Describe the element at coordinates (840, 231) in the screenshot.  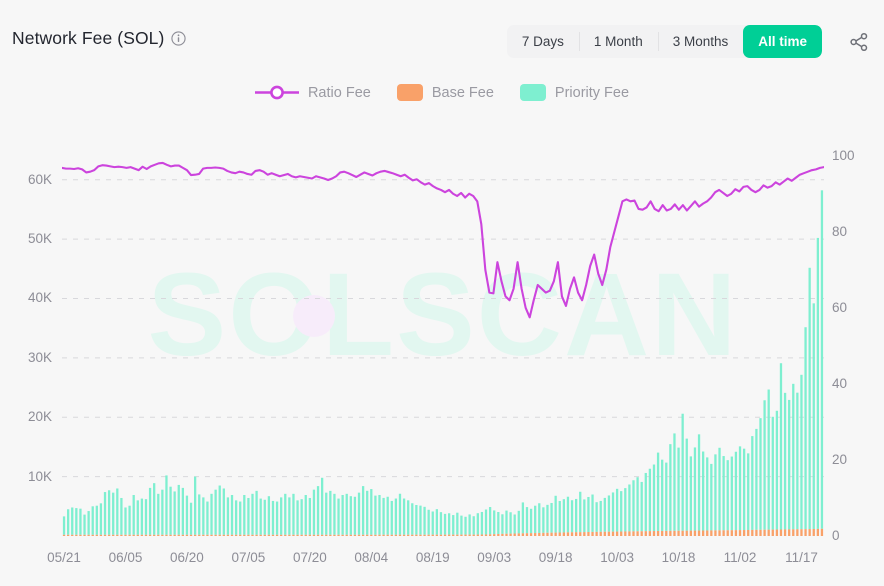
I see `y-tick-right: 80` at that location.